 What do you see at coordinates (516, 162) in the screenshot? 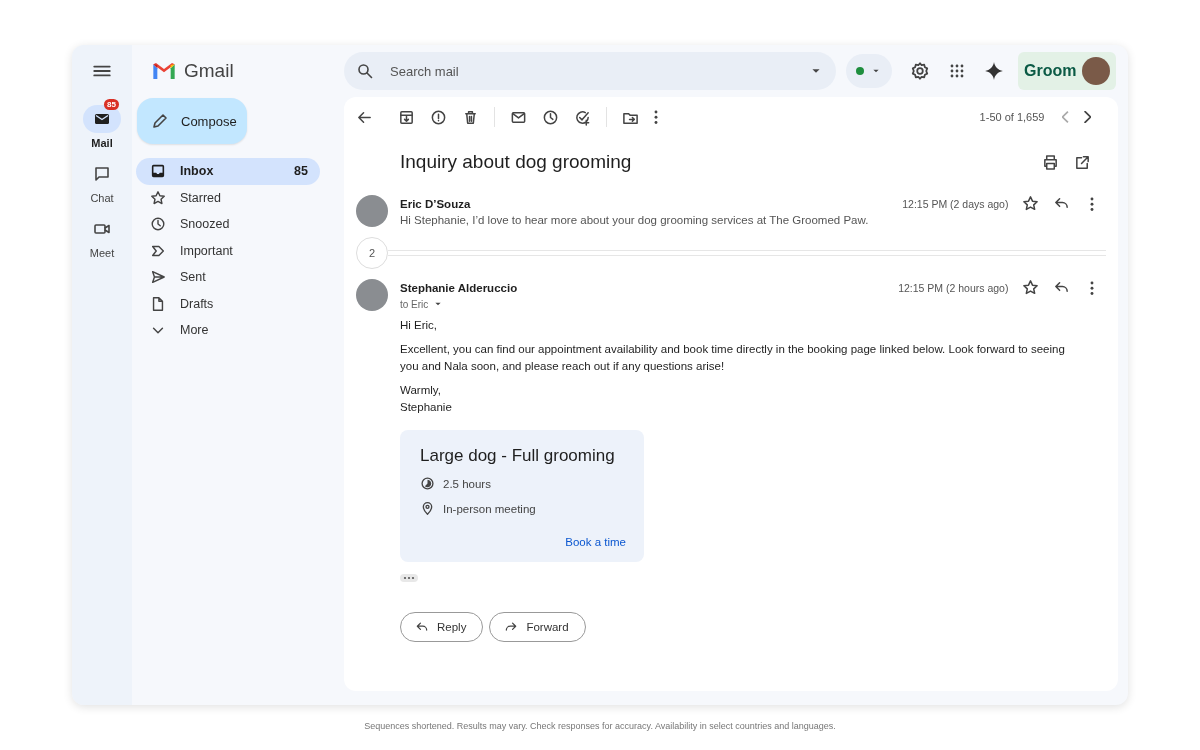
I see `email-subject: Inquiry about dog grooming` at bounding box center [516, 162].